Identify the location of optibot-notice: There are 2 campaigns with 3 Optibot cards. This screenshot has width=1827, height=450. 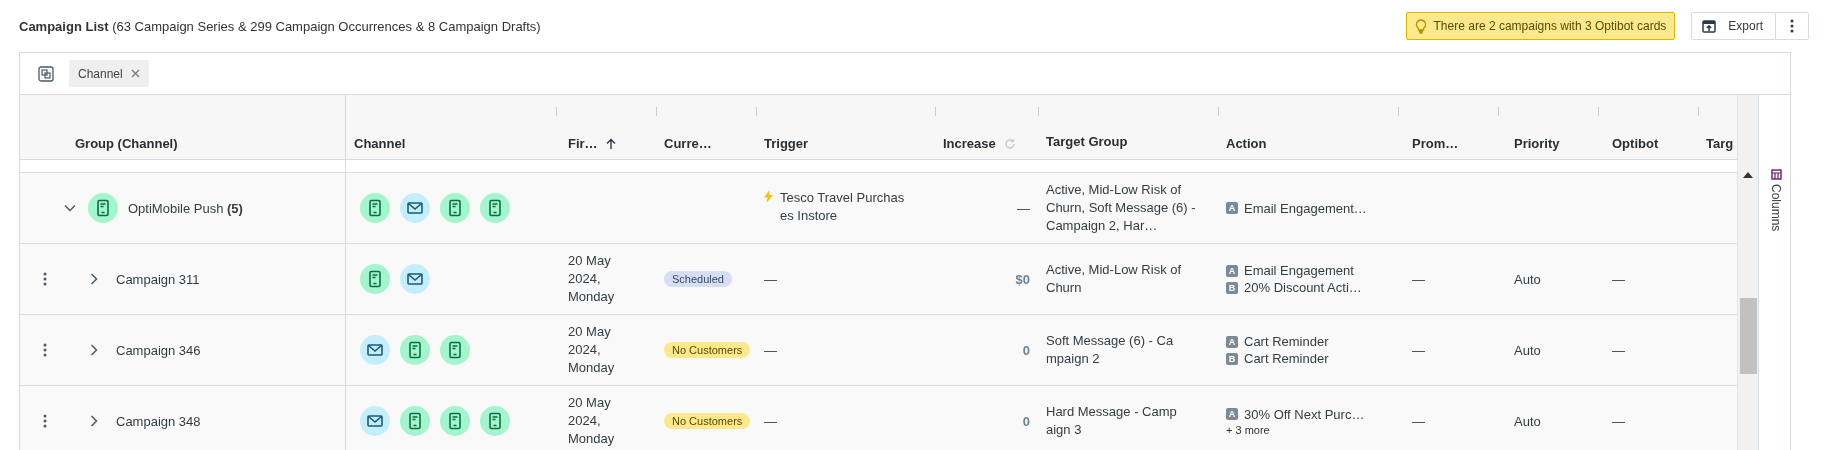
(1540, 26).